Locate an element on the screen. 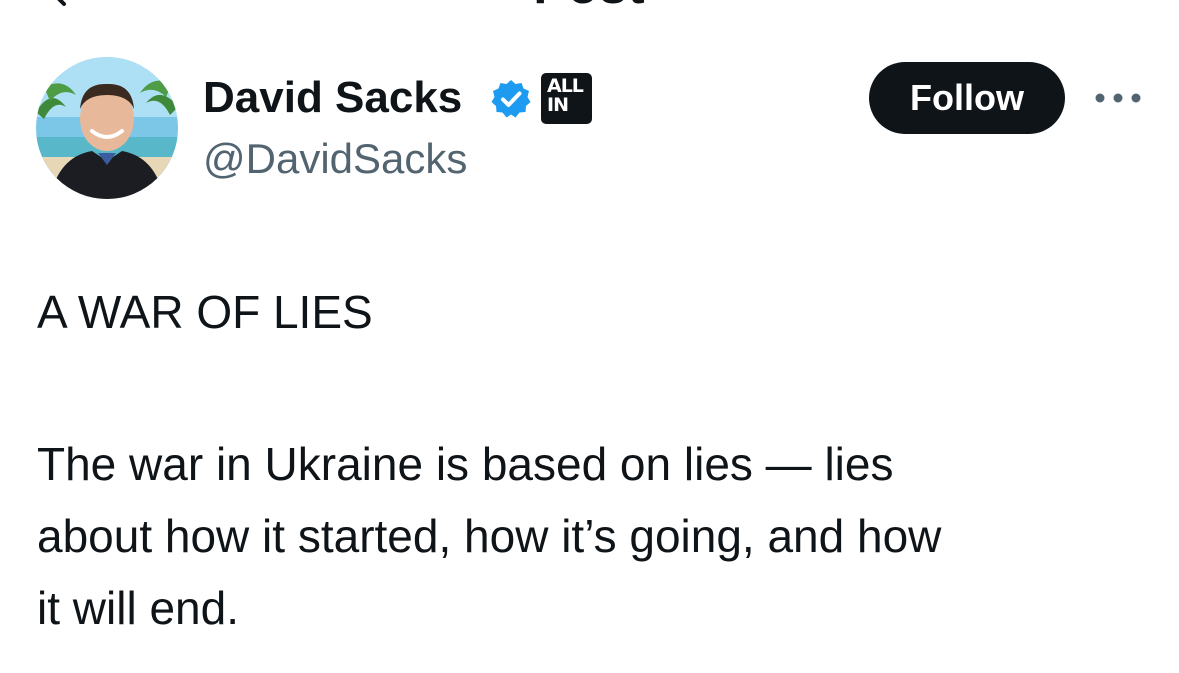 This screenshot has height=673, width=1179. affiliate-badge-line2: IN is located at coordinates (558, 105).